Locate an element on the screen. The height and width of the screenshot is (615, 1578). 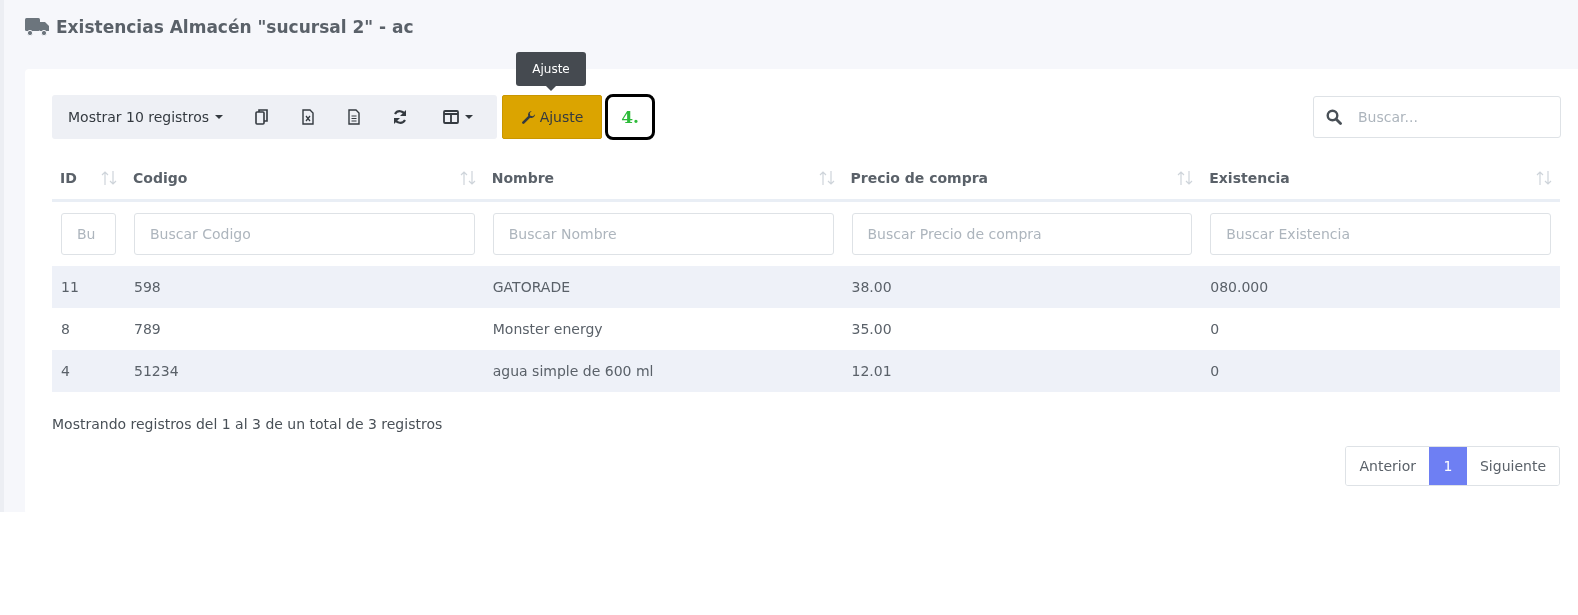
table-cell: Monster energy is located at coordinates (547, 329).